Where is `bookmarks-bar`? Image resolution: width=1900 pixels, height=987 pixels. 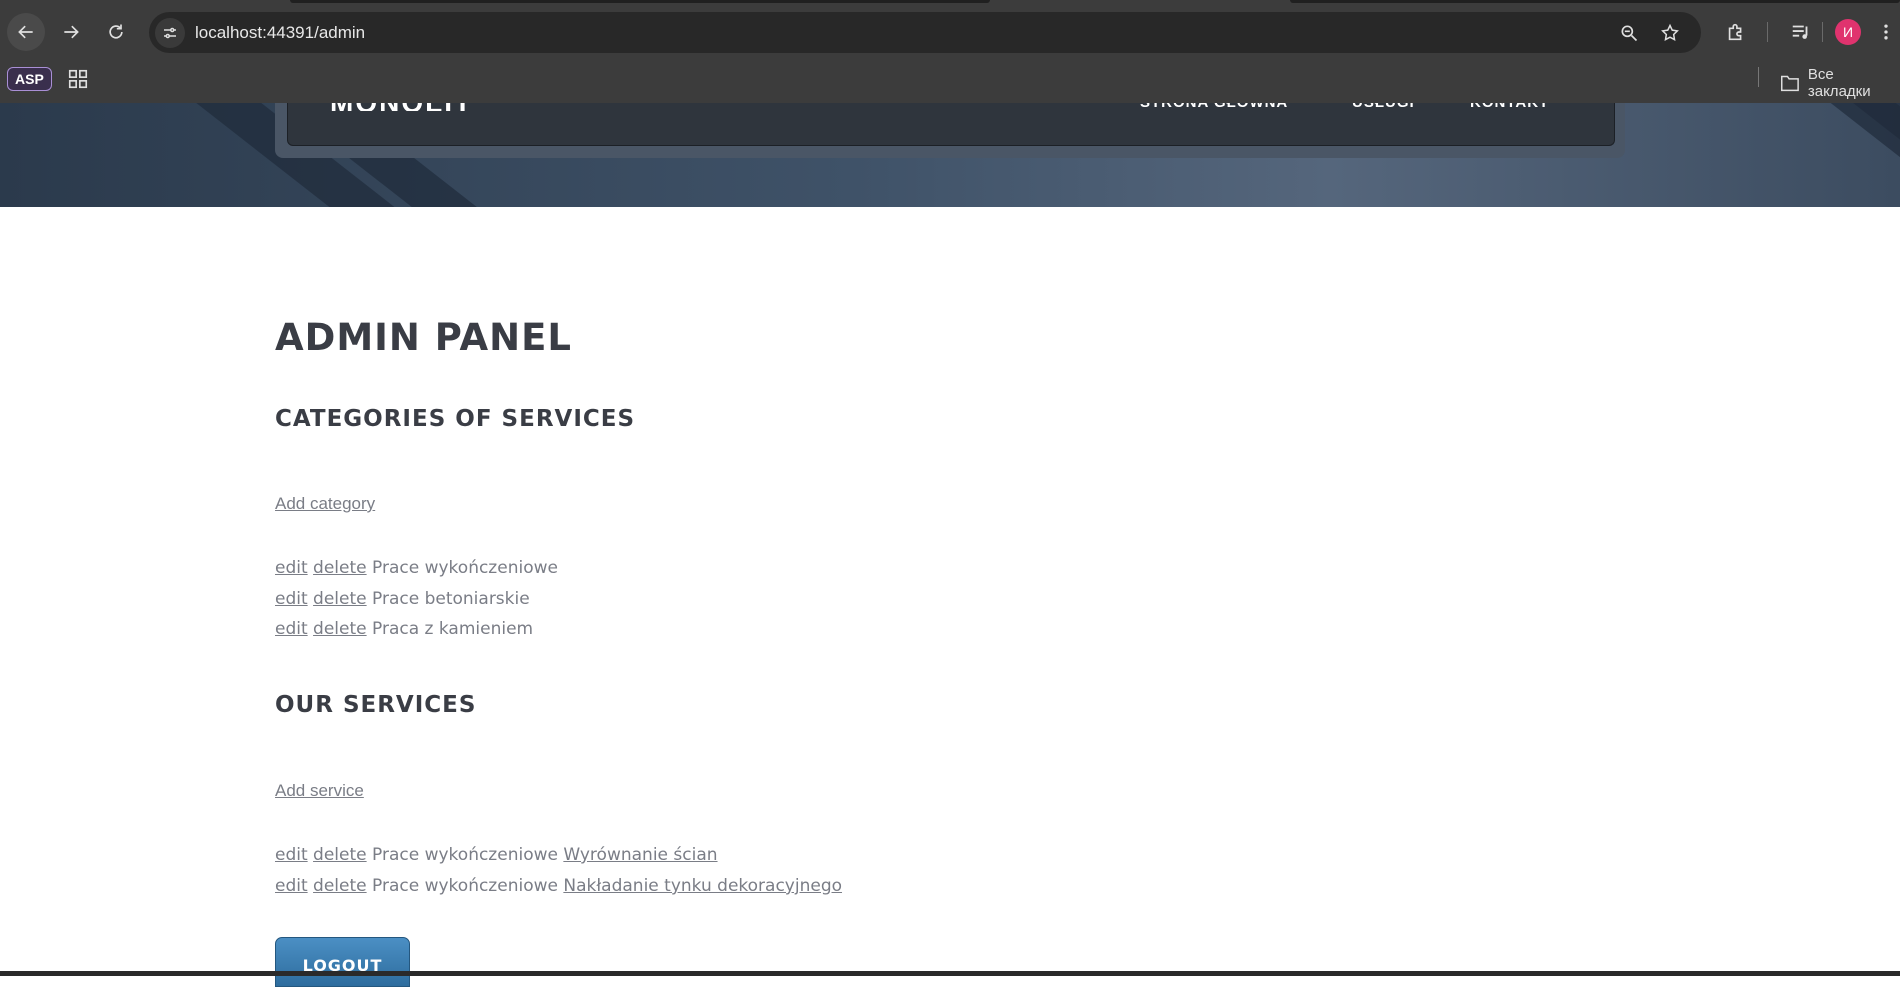 bookmarks-bar is located at coordinates (950, 84).